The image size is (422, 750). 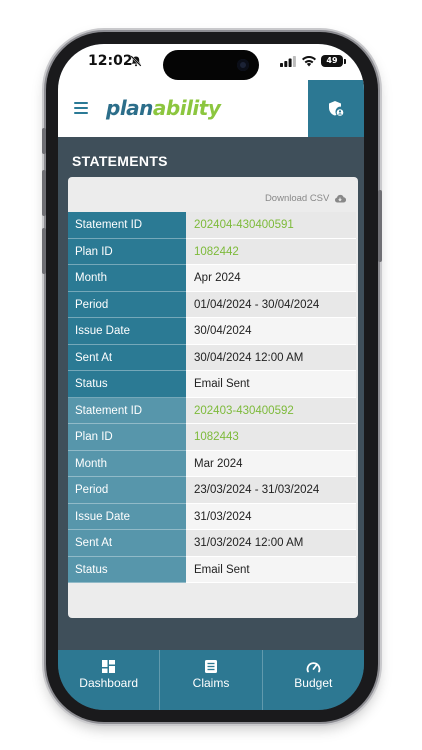 I want to click on nav-budget: Budget, so click(x=313, y=680).